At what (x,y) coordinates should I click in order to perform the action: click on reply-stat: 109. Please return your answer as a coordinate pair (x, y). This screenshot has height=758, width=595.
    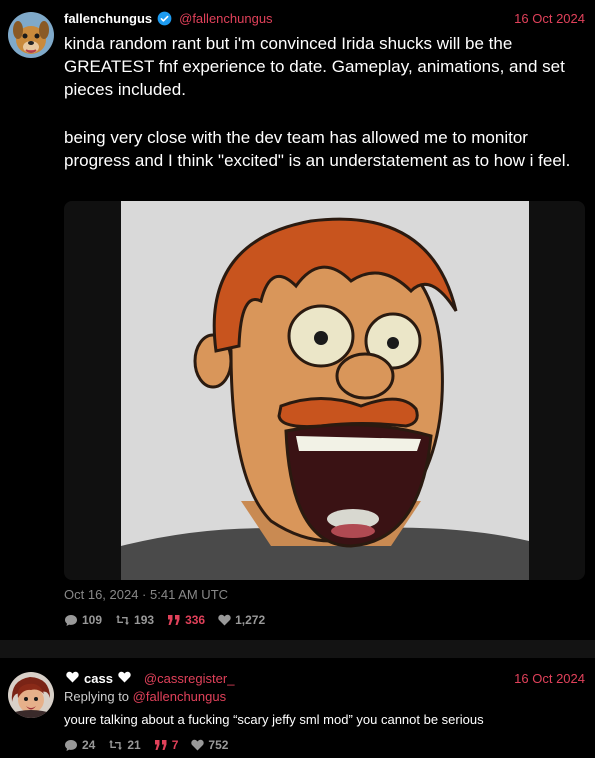
    Looking at the image, I should click on (83, 620).